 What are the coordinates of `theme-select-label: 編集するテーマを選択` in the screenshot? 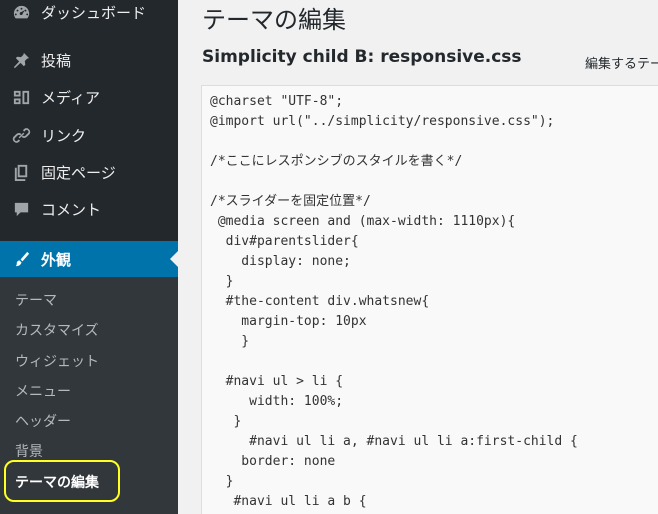 It's located at (621, 64).